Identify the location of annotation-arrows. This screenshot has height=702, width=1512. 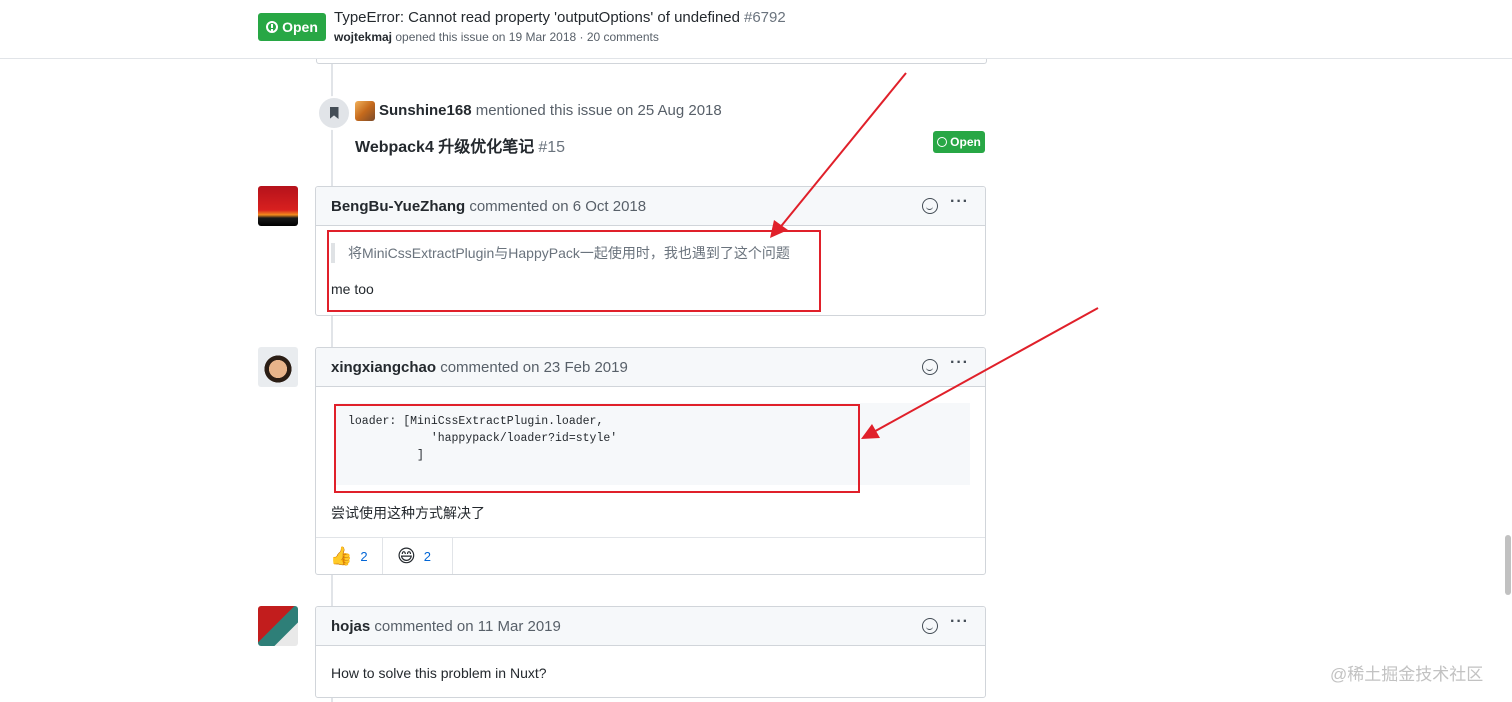
(934, 255).